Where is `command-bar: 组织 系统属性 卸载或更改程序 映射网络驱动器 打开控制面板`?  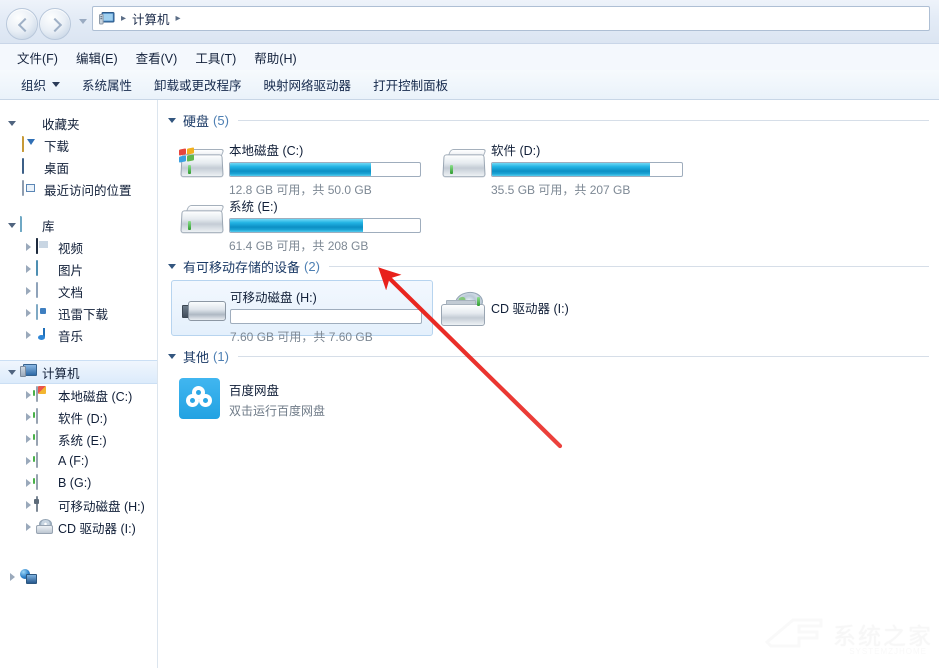 command-bar: 组织 系统属性 卸载或更改程序 映射网络驱动器 打开控制面板 is located at coordinates (469, 85).